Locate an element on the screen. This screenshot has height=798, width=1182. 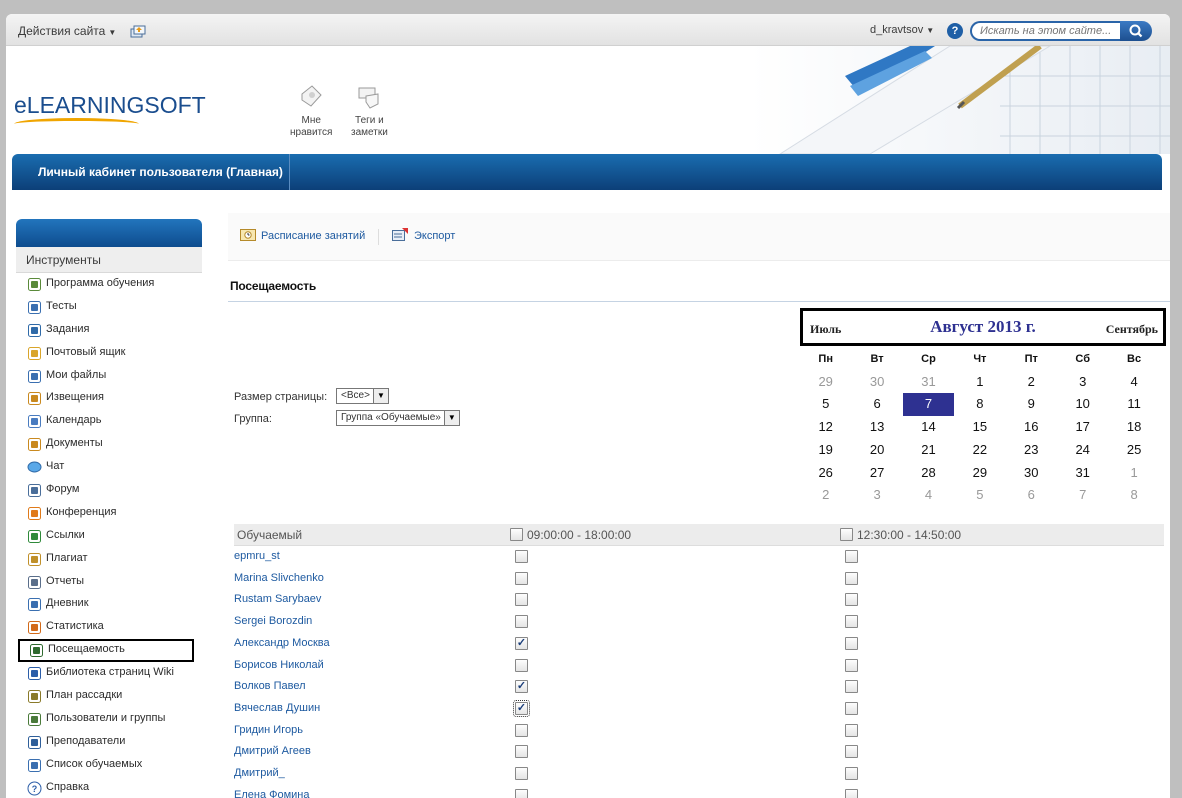
learner-name-link: Елена Фомина is located at coordinates (272, 793).